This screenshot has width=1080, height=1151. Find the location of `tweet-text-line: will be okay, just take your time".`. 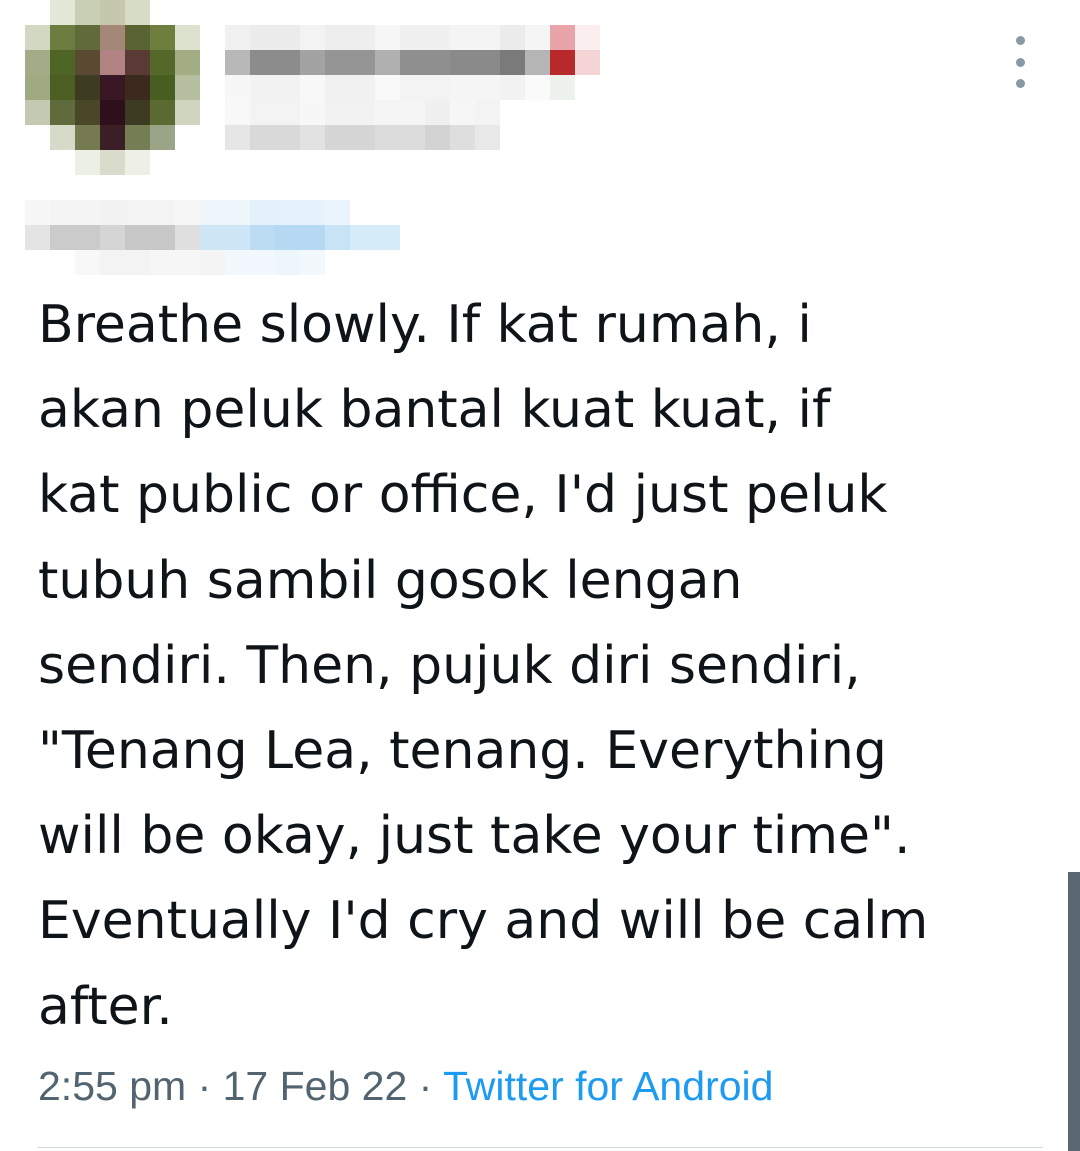

tweet-text-line: will be okay, just take your time". is located at coordinates (474, 836).